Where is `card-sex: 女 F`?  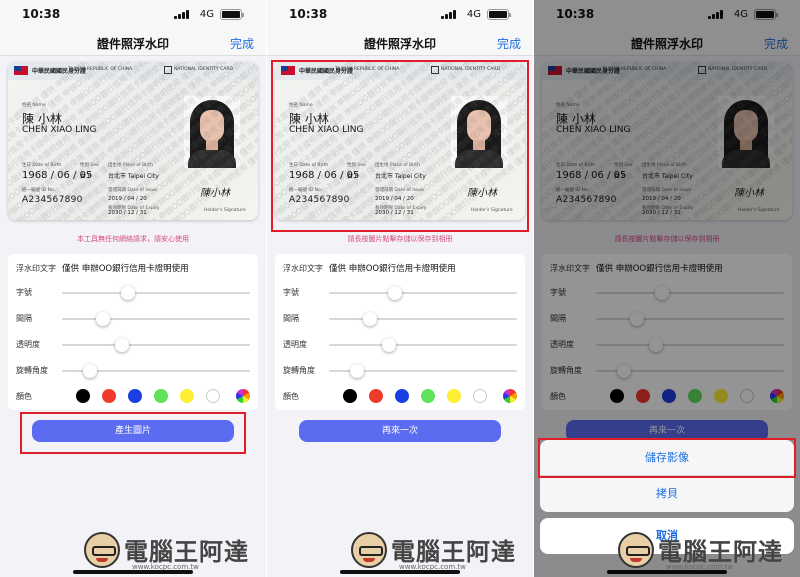 card-sex: 女 F is located at coordinates (86, 176).